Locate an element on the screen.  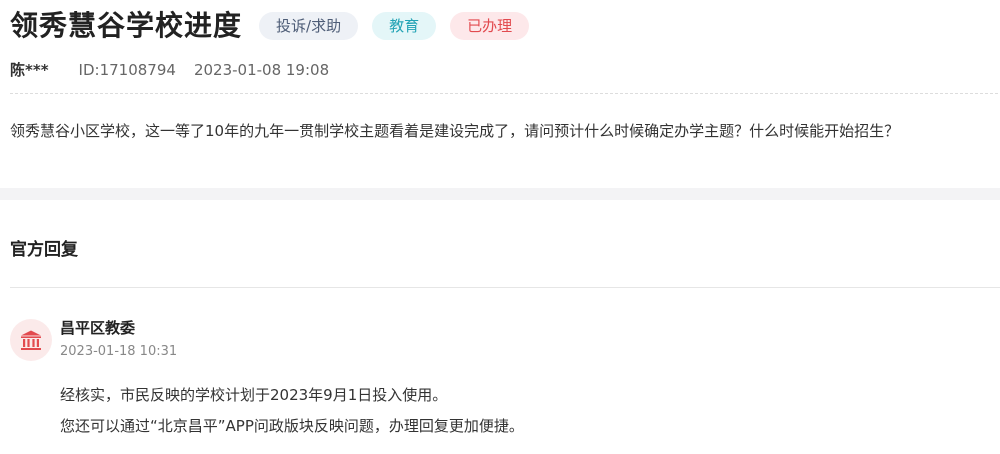
government-building-icon is located at coordinates (31, 340).